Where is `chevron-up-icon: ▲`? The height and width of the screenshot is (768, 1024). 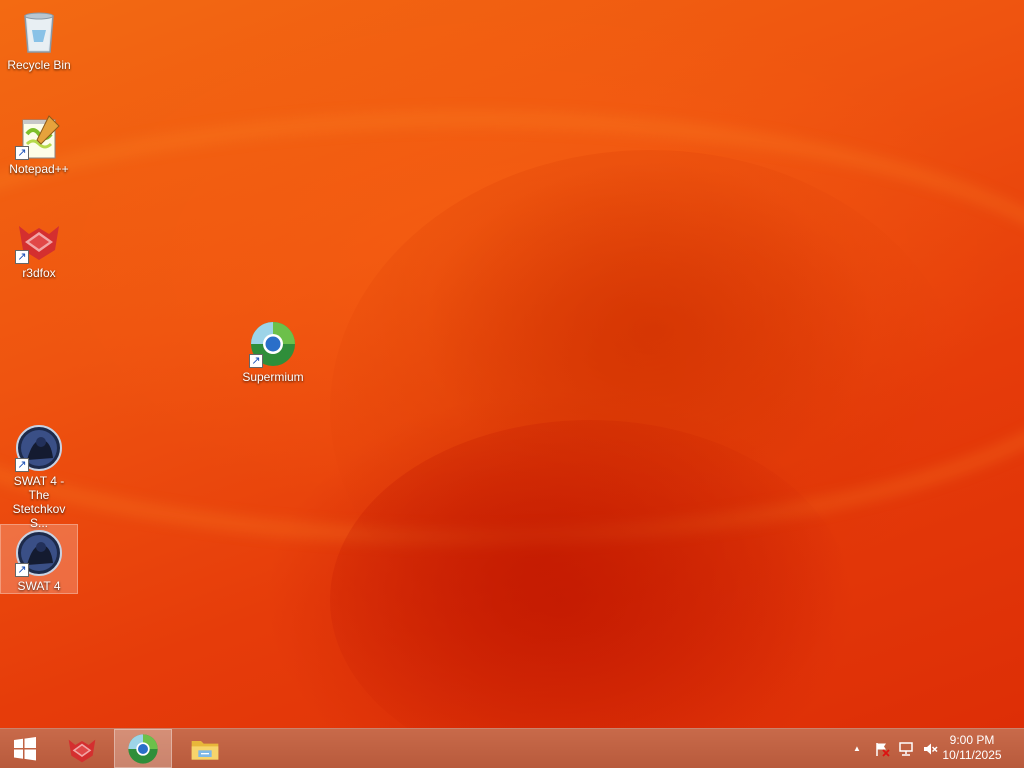 chevron-up-icon: ▲ is located at coordinates (857, 748).